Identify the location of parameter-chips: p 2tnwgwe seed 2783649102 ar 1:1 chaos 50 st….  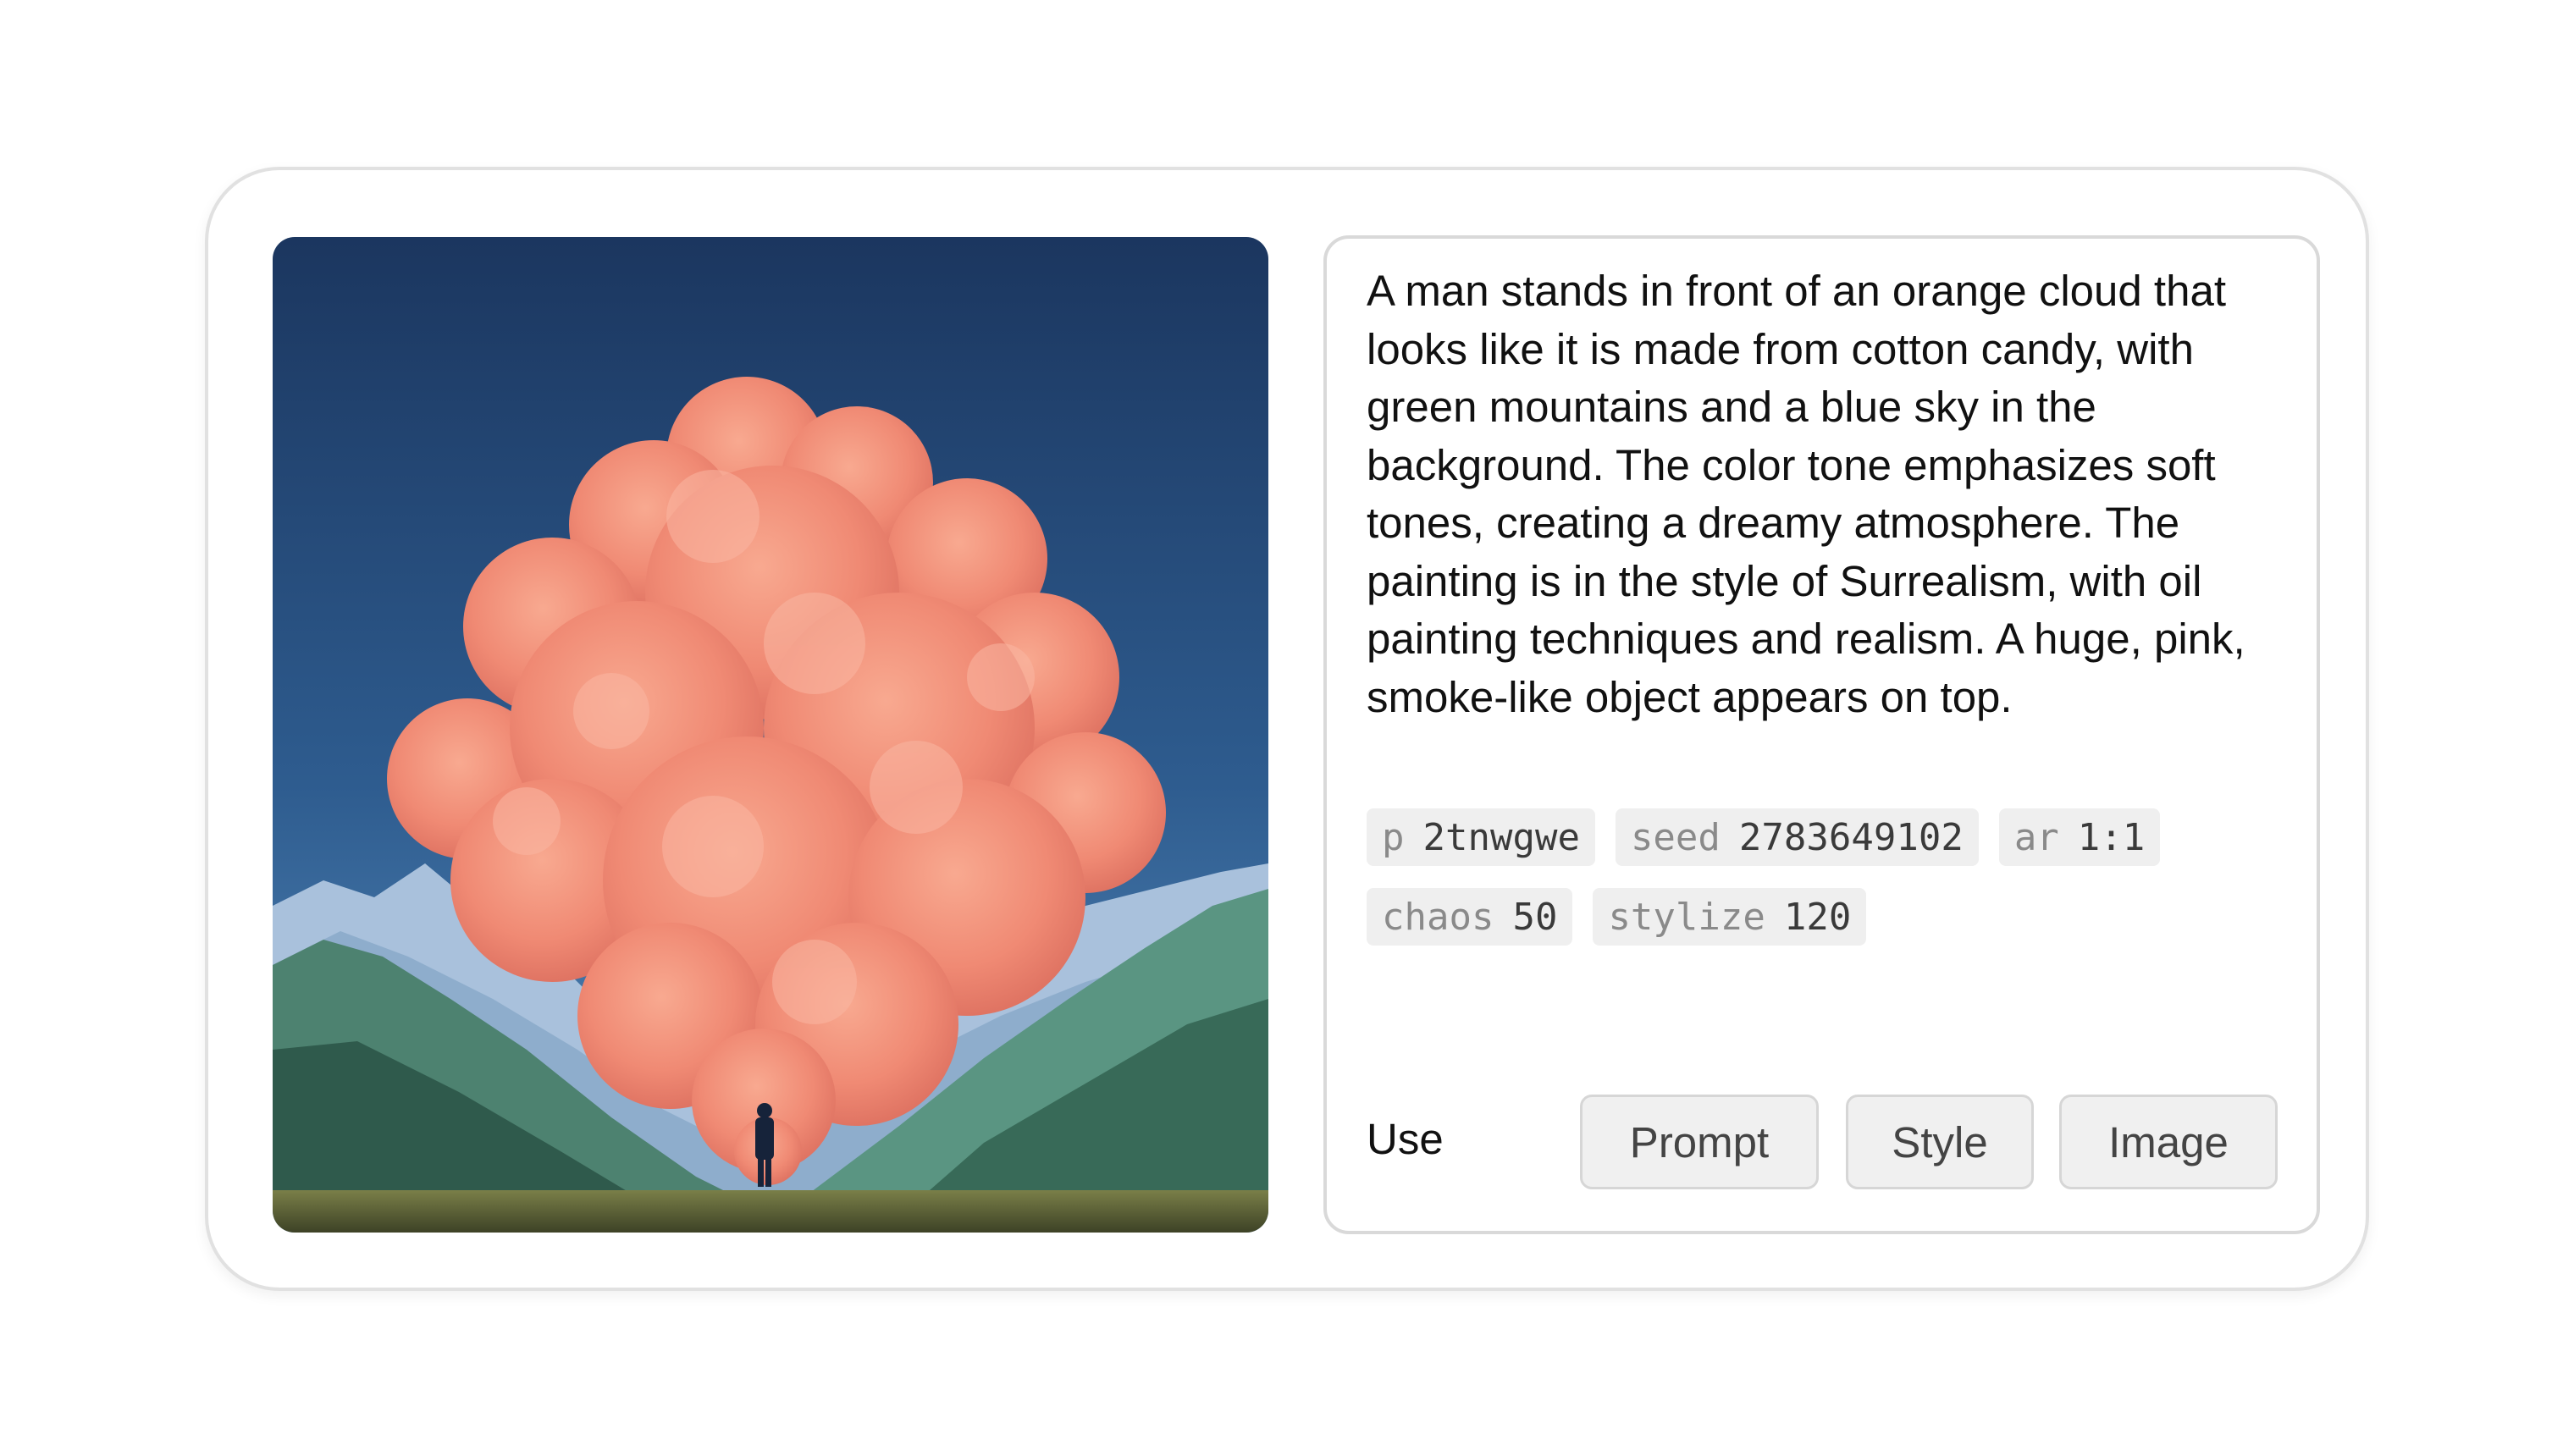
(1832, 877).